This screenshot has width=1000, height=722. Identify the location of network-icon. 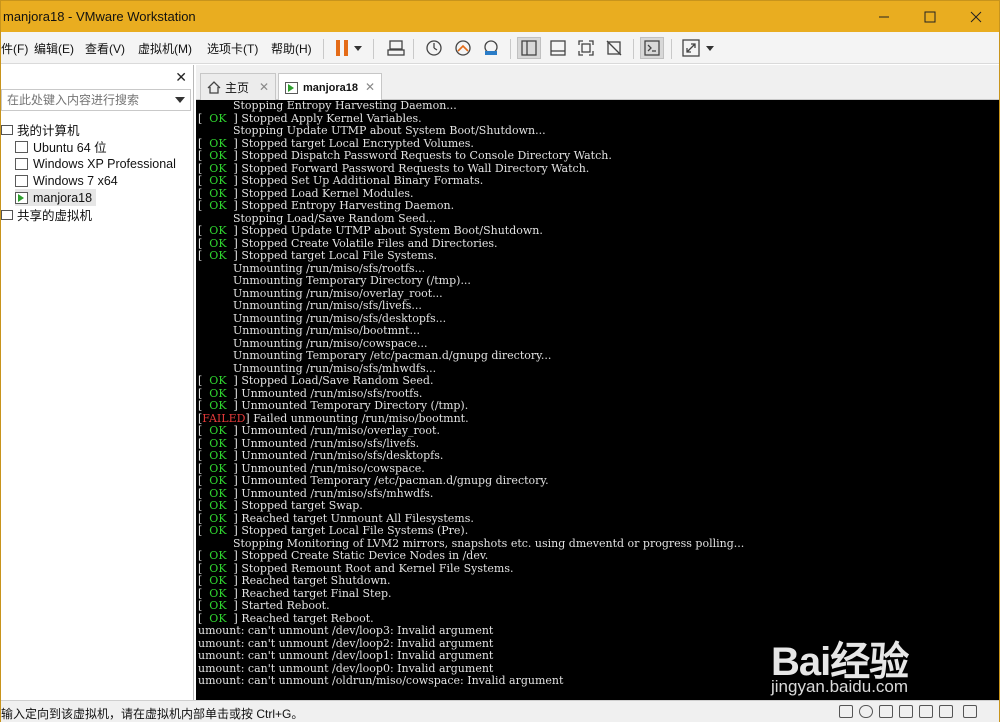
(886, 711).